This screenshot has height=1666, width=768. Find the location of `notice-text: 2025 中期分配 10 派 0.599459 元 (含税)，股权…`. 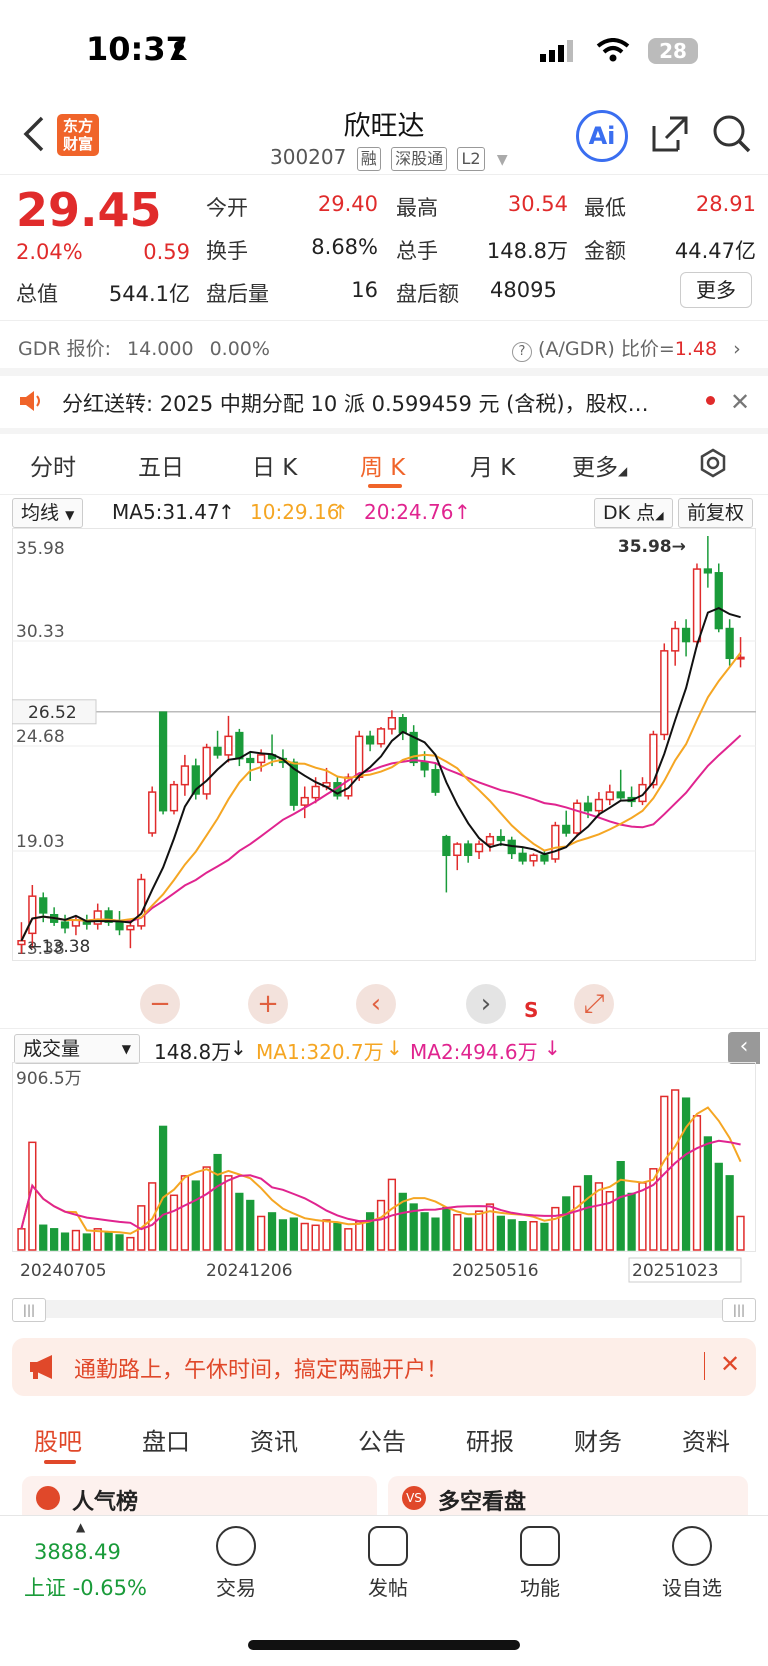

notice-text: 2025 中期分配 10 派 0.599459 元 (含税)，股权… is located at coordinates (404, 404).